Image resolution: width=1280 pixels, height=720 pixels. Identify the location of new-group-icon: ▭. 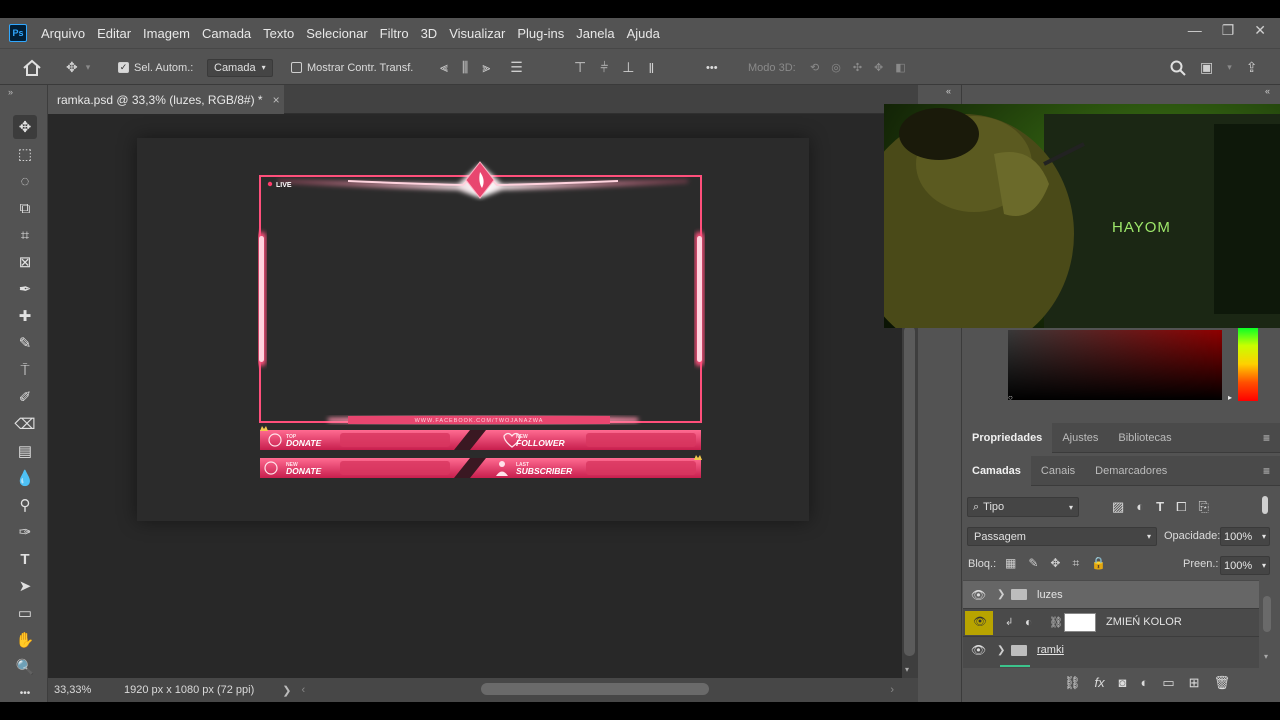
(1168, 683).